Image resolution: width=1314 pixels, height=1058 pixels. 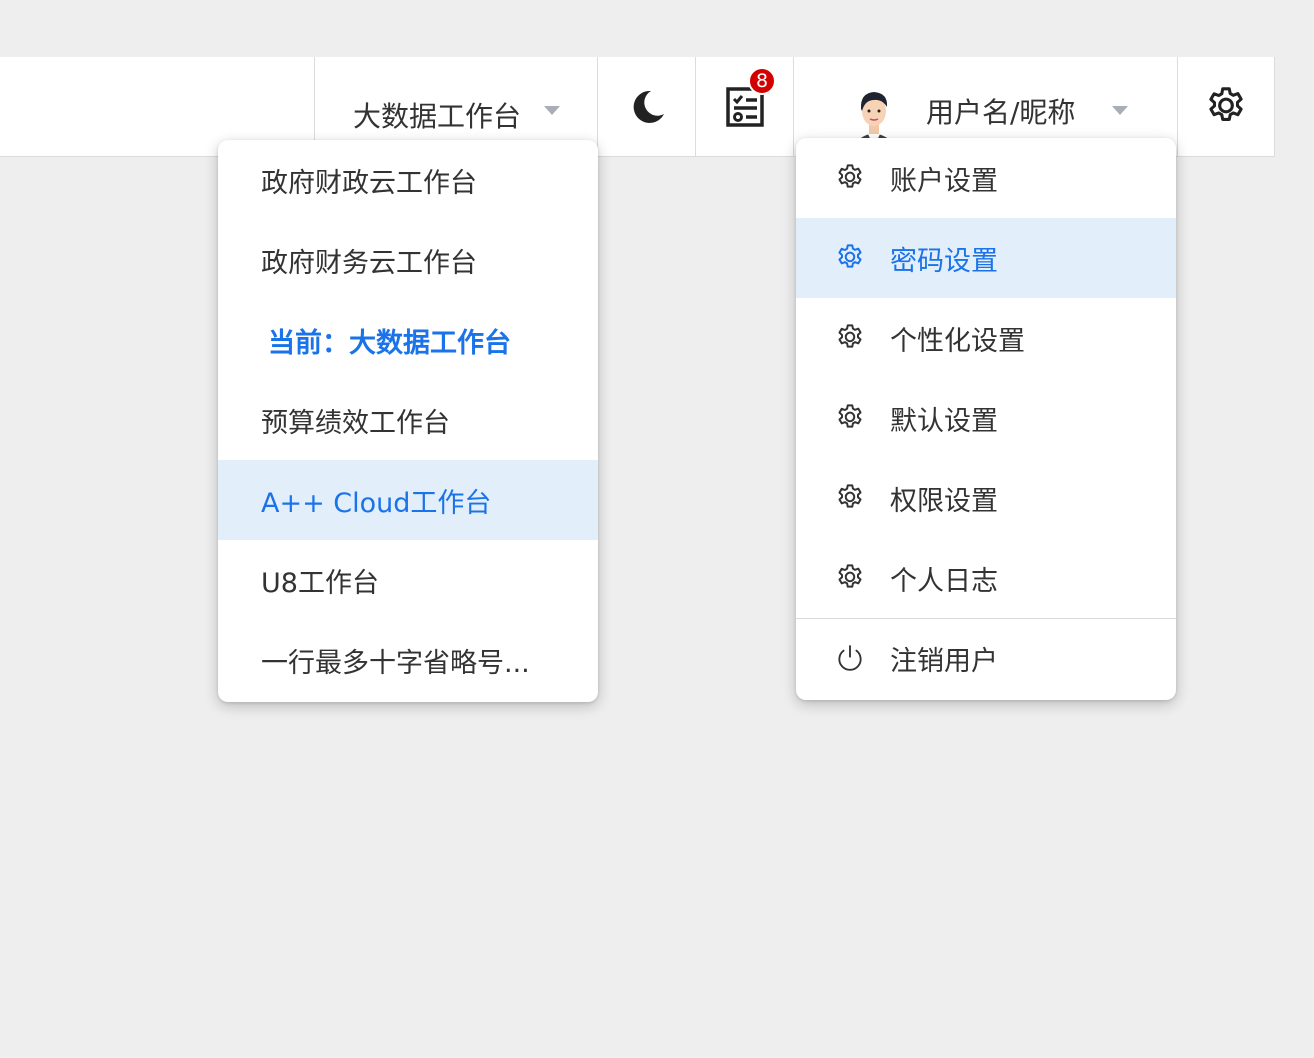 I want to click on user-menu-item-personalization: 个性化设置, so click(x=986, y=338).